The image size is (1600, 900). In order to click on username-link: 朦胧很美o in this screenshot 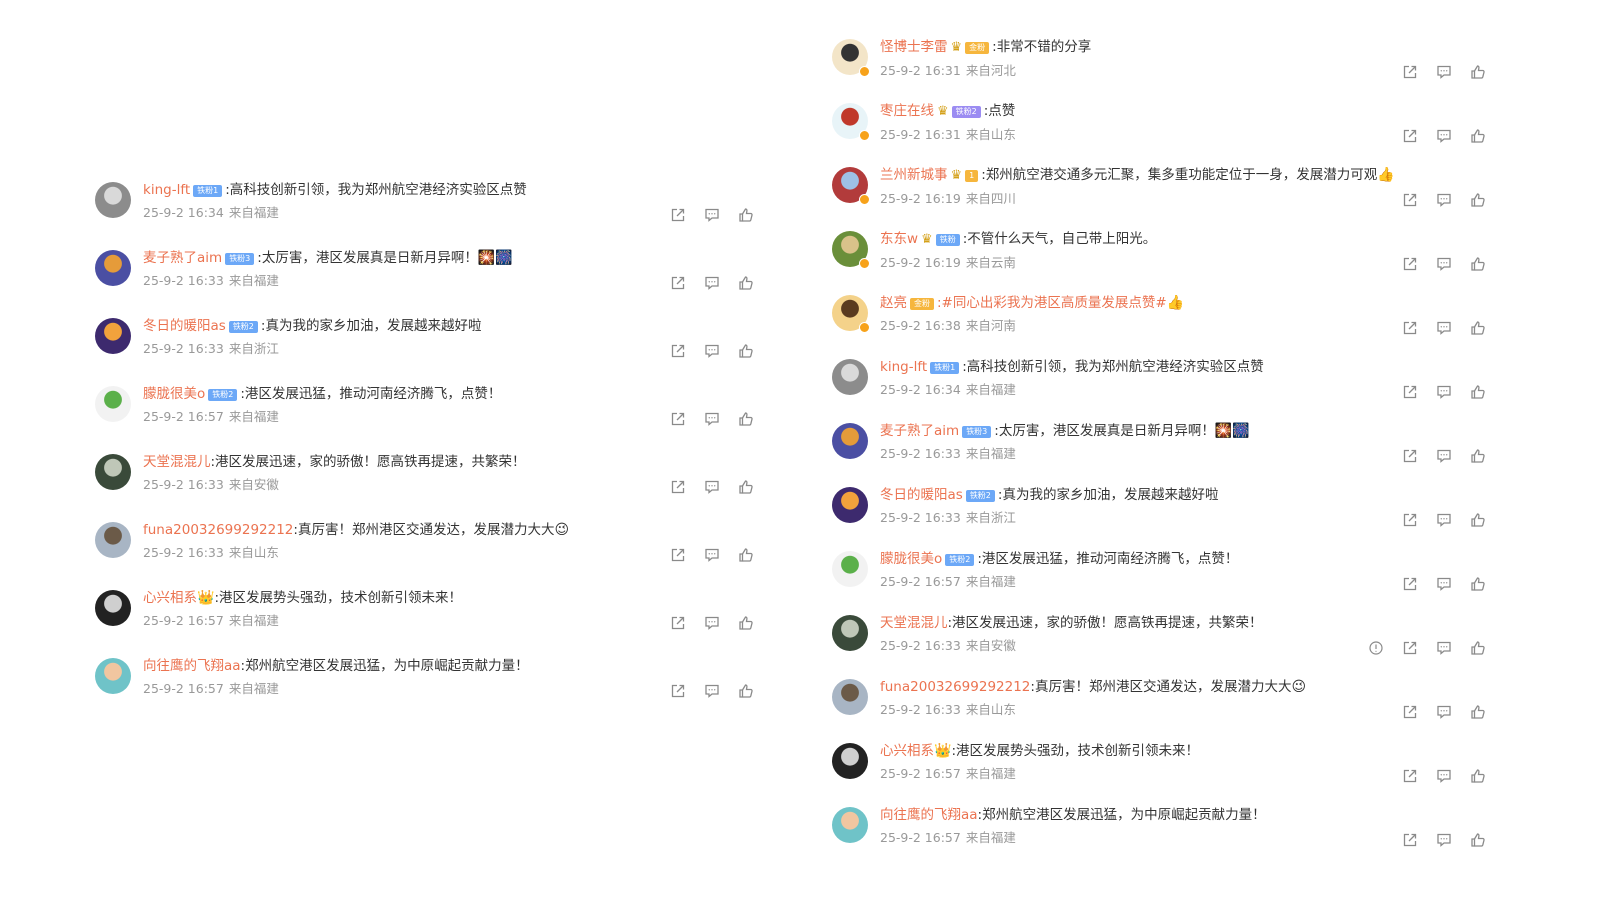, I will do `click(174, 394)`.